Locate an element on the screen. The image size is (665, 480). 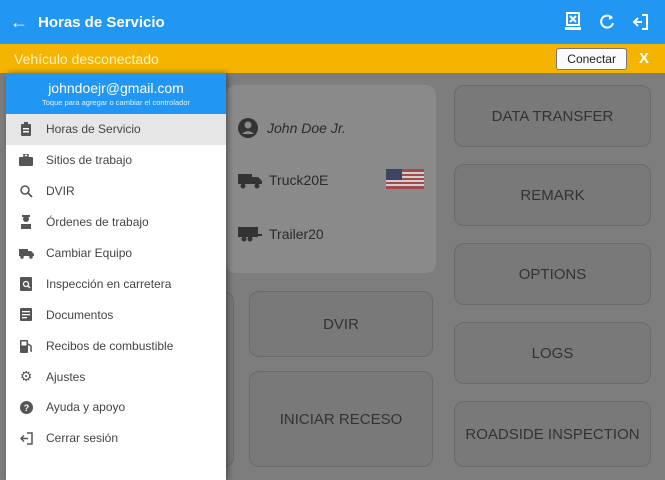
briefcase-icon is located at coordinates (26, 160).